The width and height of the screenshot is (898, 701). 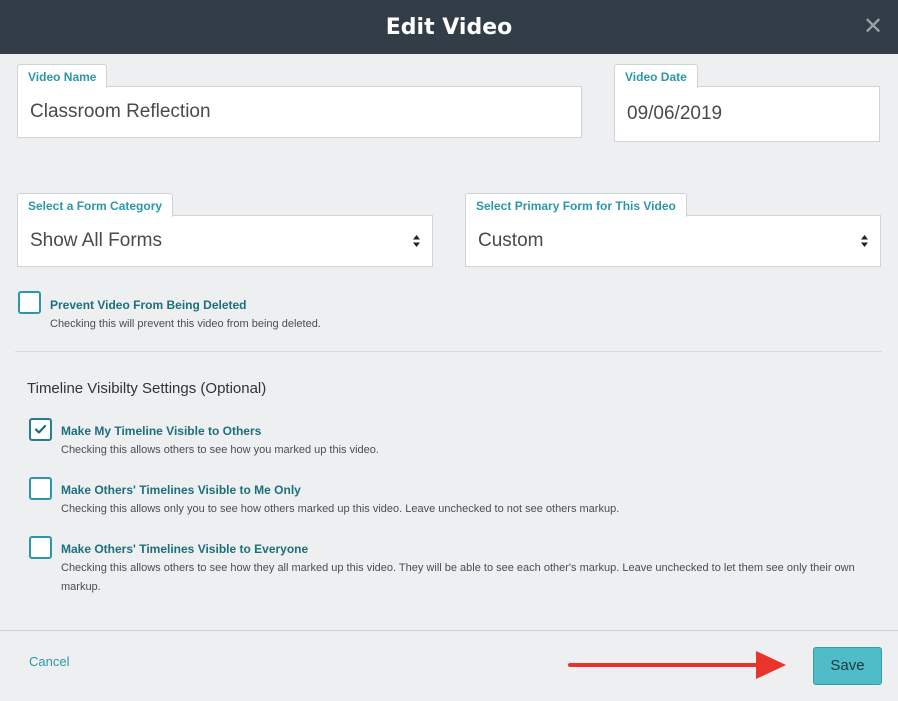 What do you see at coordinates (677, 665) in the screenshot?
I see `red-arrow-annotation-icon` at bounding box center [677, 665].